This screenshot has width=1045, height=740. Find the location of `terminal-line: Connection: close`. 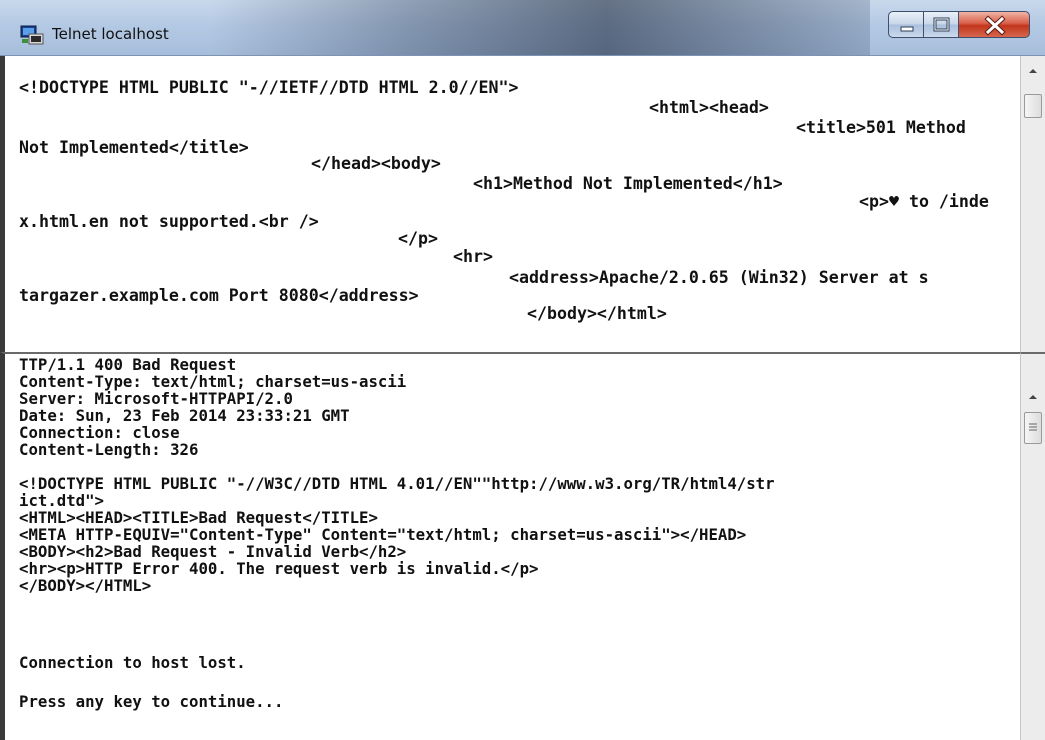

terminal-line: Connection: close is located at coordinates (99, 432).